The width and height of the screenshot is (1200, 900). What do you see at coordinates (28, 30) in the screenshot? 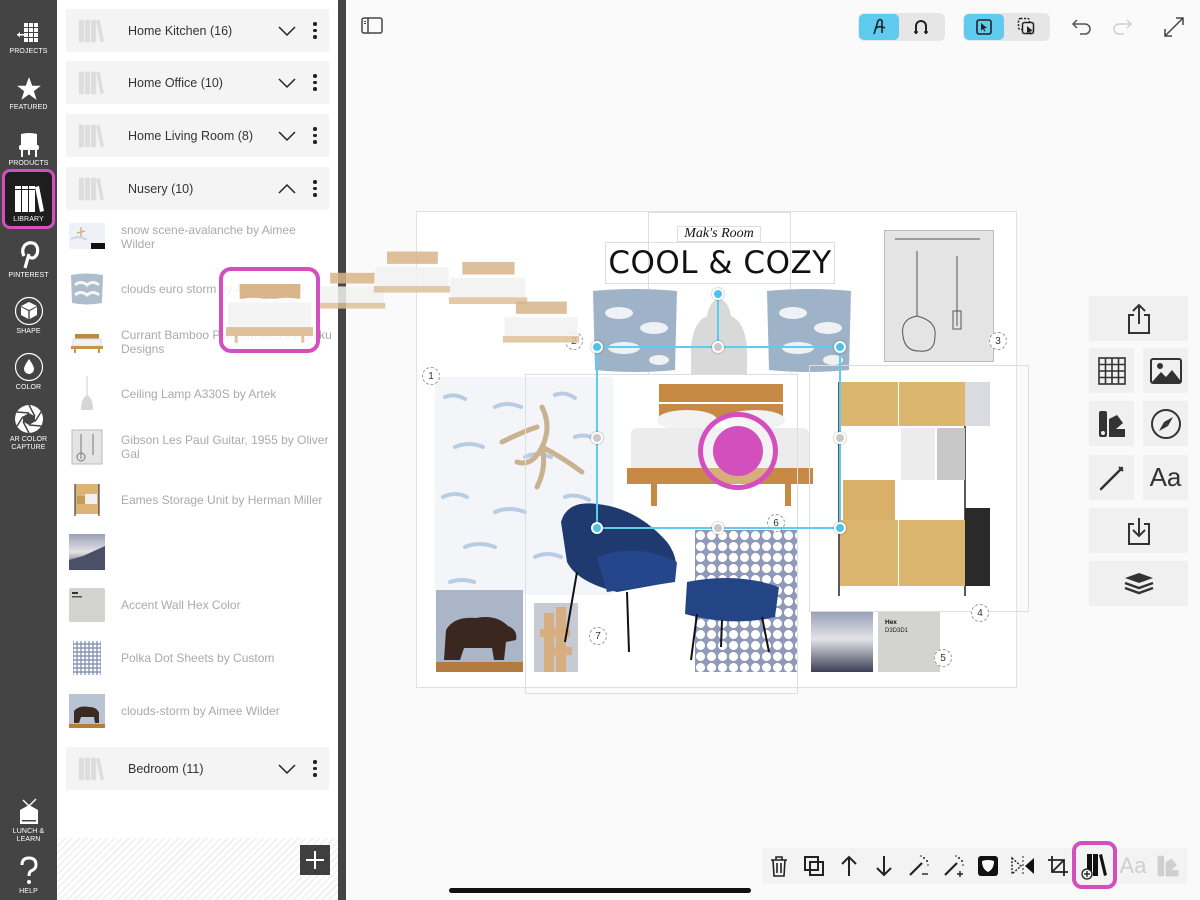
I see `rail-projects: PROJECTS` at bounding box center [28, 30].